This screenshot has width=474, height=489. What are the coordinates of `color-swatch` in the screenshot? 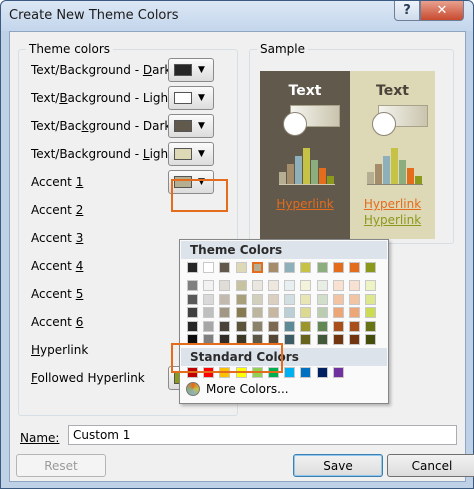 It's located at (183, 70).